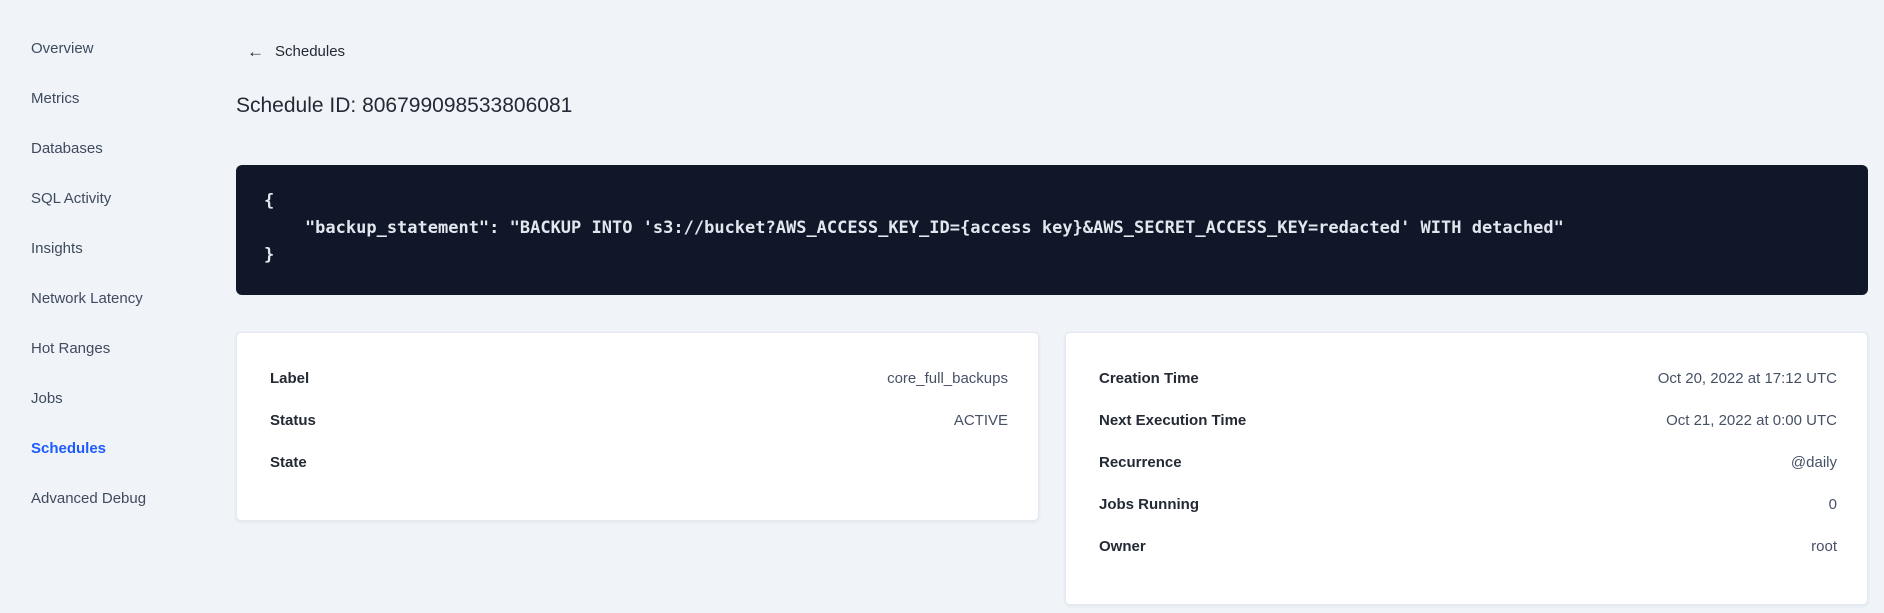  What do you see at coordinates (110, 248) in the screenshot?
I see `sidebar-item-insights: Insights` at bounding box center [110, 248].